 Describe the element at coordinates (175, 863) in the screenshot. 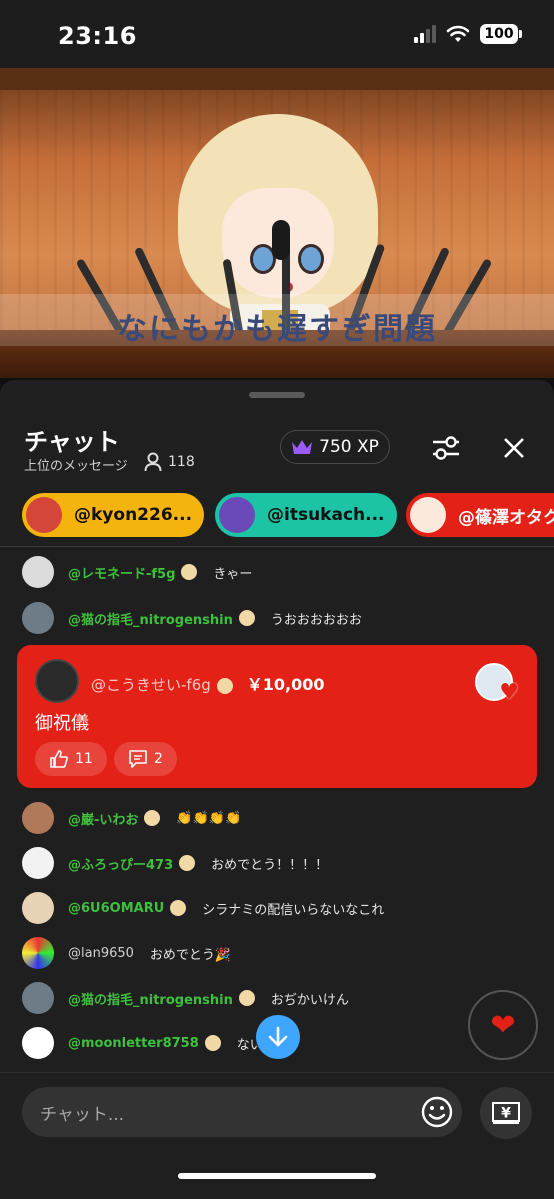

I see `chat-message: @ふろっぴー473 おめでとう！！！！` at that location.